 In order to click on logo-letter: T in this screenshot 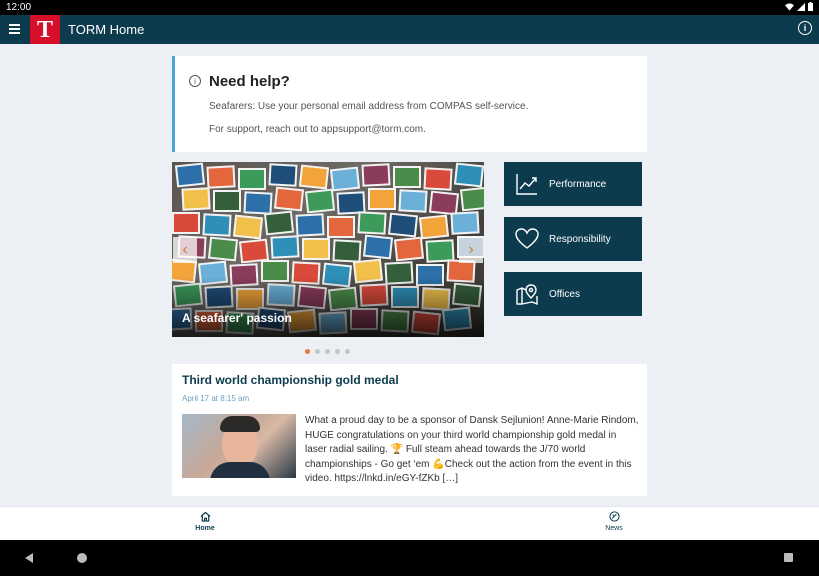, I will do `click(44, 29)`.